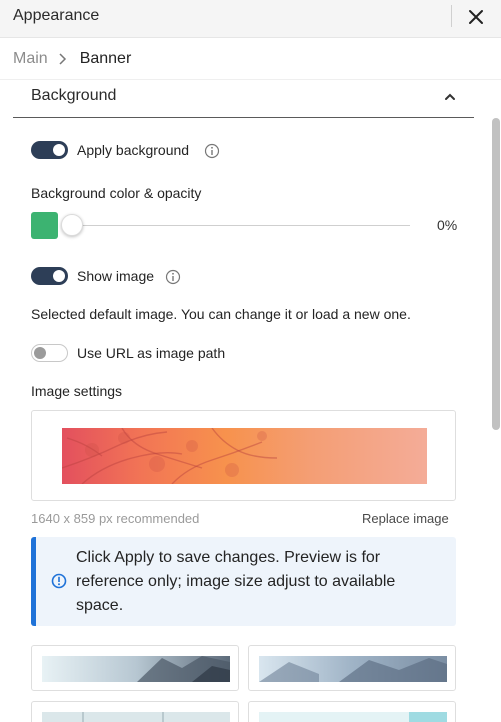 The image size is (501, 722). I want to click on banner-image-preview, so click(244, 456).